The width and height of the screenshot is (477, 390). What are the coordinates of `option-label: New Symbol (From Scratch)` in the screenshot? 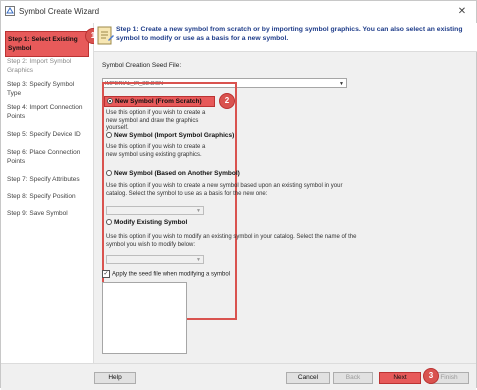 It's located at (158, 101).